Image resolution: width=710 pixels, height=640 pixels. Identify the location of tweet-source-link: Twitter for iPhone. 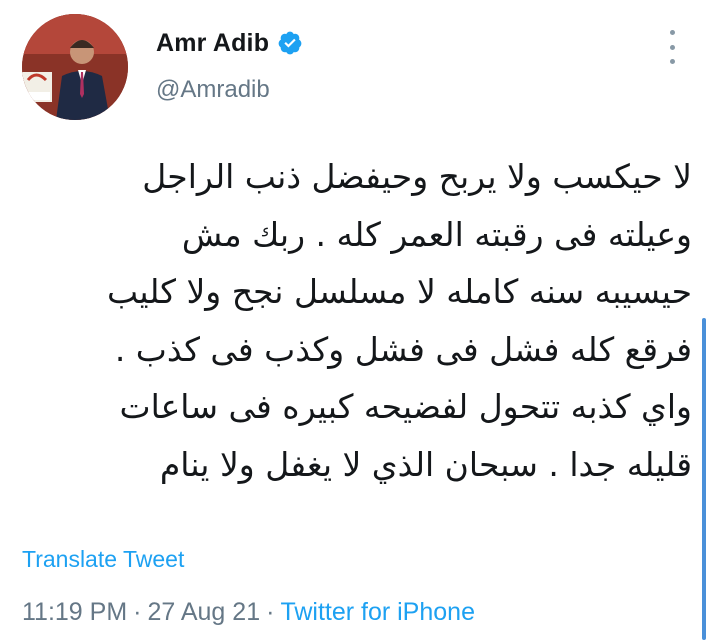
(377, 612).